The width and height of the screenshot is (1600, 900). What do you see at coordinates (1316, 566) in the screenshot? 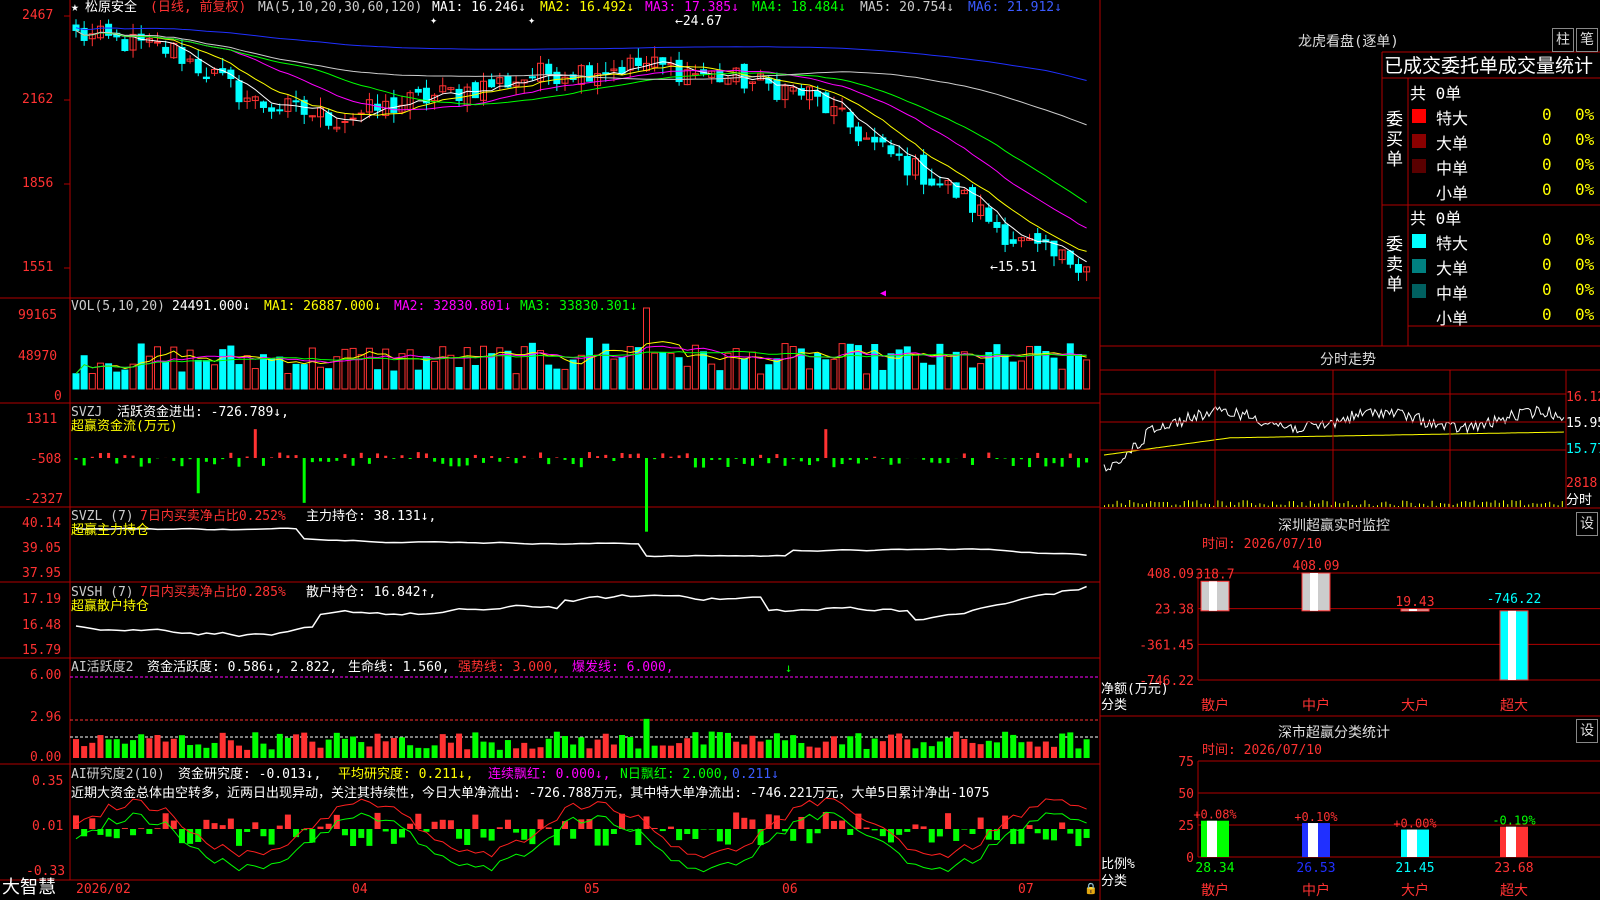
I see `monitor-value: 408.09` at bounding box center [1316, 566].